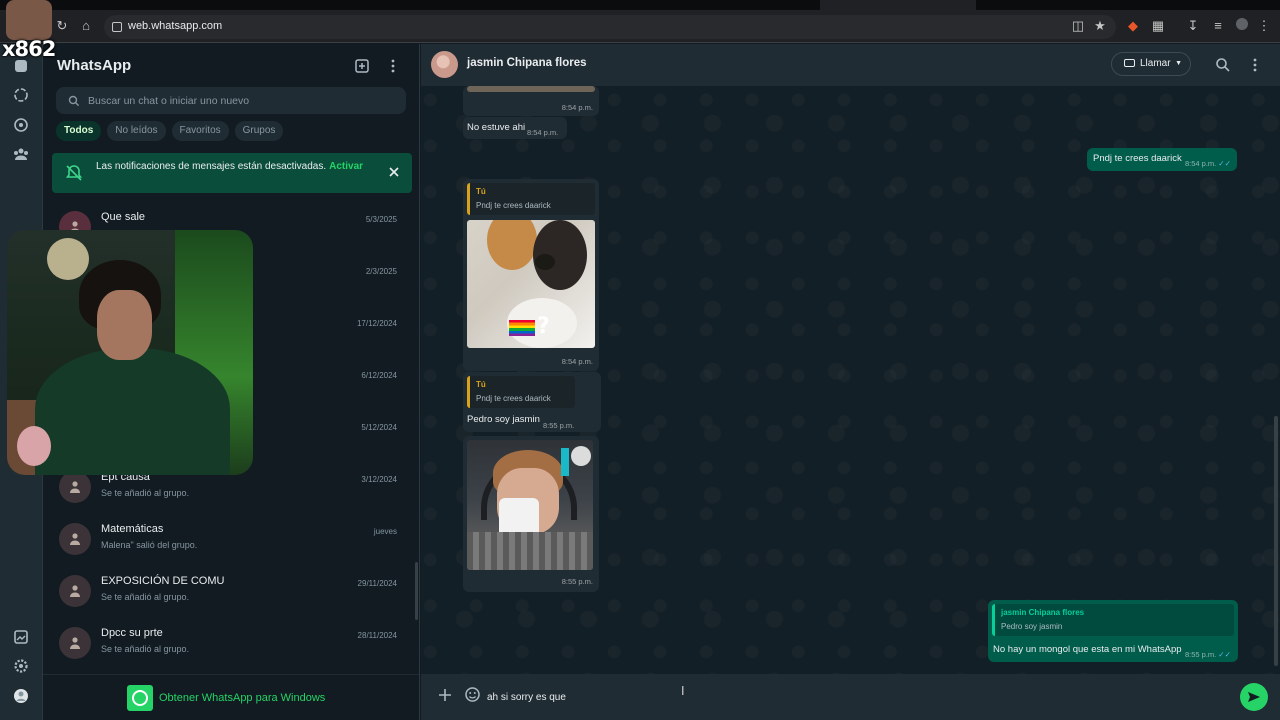 Image resolution: width=1280 pixels, height=720 pixels. Describe the element at coordinates (1100, 26) in the screenshot. I see `bookmark-star-icon: ★` at that location.